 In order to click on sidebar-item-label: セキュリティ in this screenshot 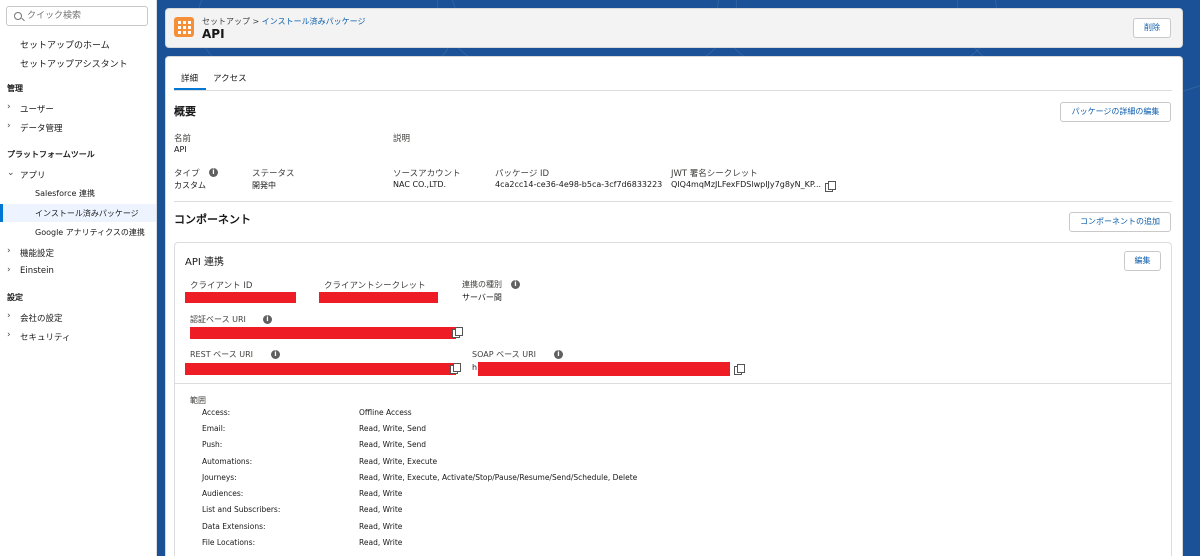, I will do `click(45, 338)`.